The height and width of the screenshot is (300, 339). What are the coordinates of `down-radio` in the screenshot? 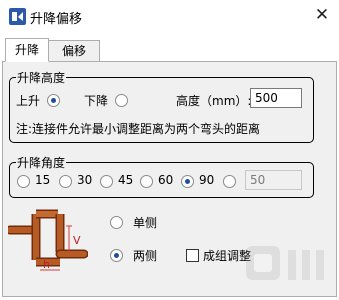 It's located at (121, 100).